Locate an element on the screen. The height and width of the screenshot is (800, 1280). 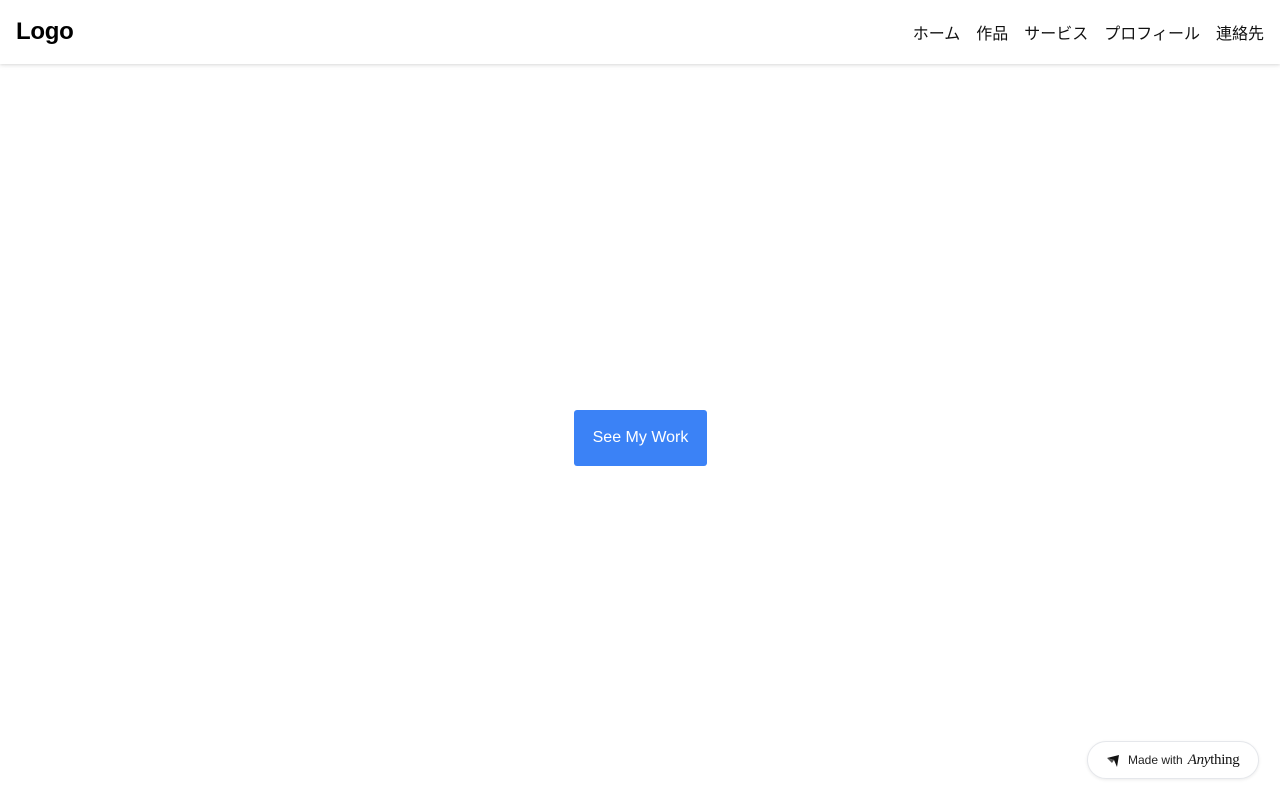
badge-brand: Anything is located at coordinates (1214, 760).